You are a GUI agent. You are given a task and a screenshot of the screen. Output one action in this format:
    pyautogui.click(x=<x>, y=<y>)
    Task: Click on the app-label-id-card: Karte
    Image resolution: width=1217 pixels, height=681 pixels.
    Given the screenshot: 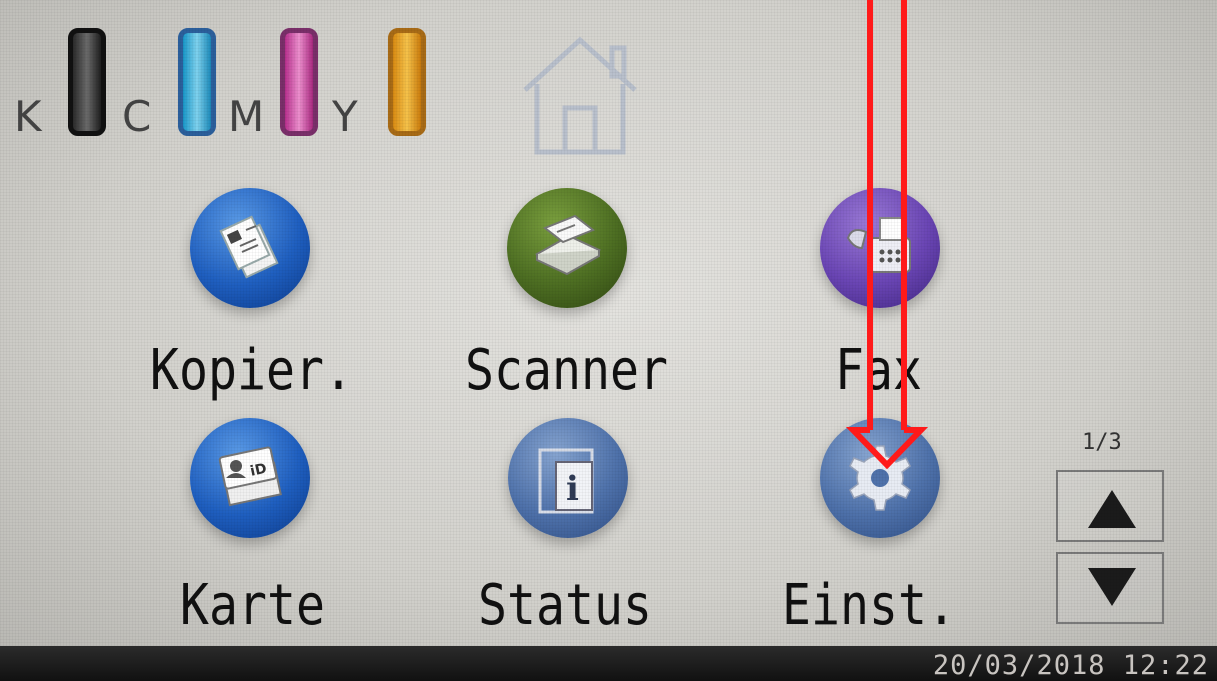 What is the action you would take?
    pyautogui.click(x=252, y=605)
    